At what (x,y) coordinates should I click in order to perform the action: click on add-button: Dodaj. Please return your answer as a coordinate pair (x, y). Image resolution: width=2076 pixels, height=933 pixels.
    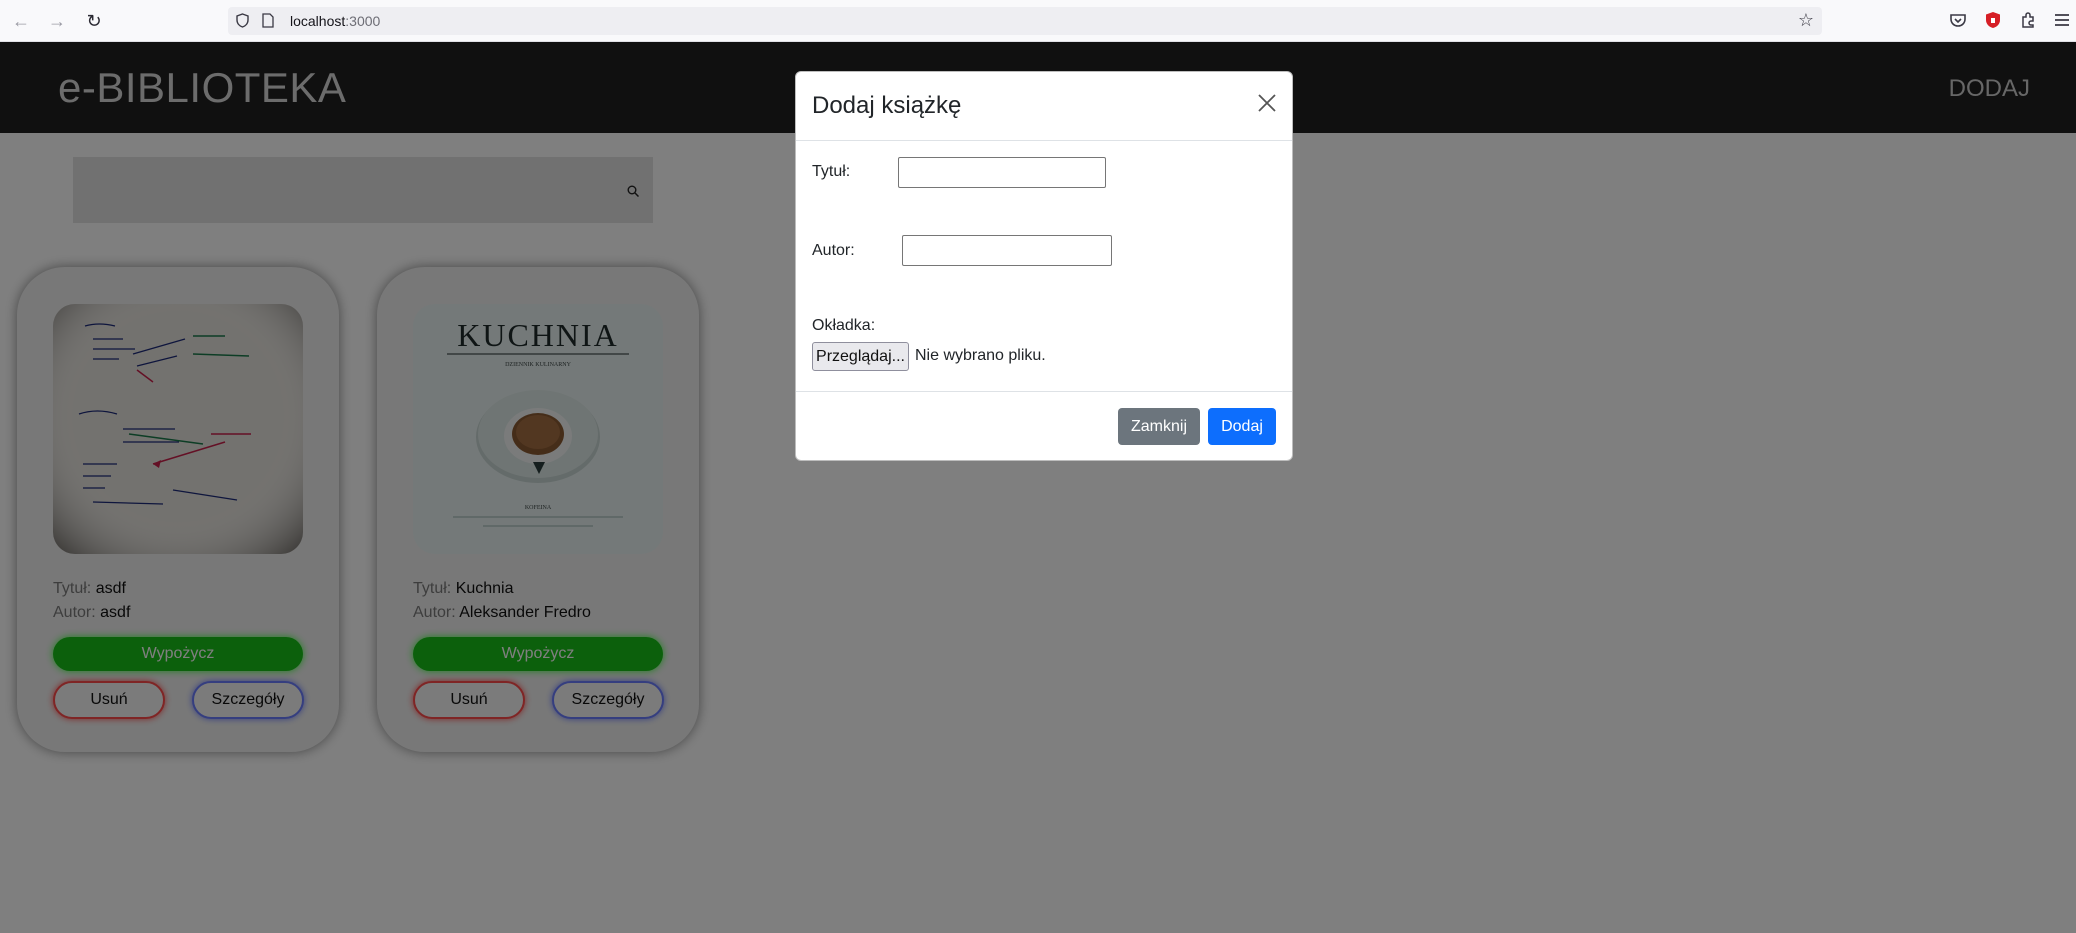
    Looking at the image, I should click on (1242, 426).